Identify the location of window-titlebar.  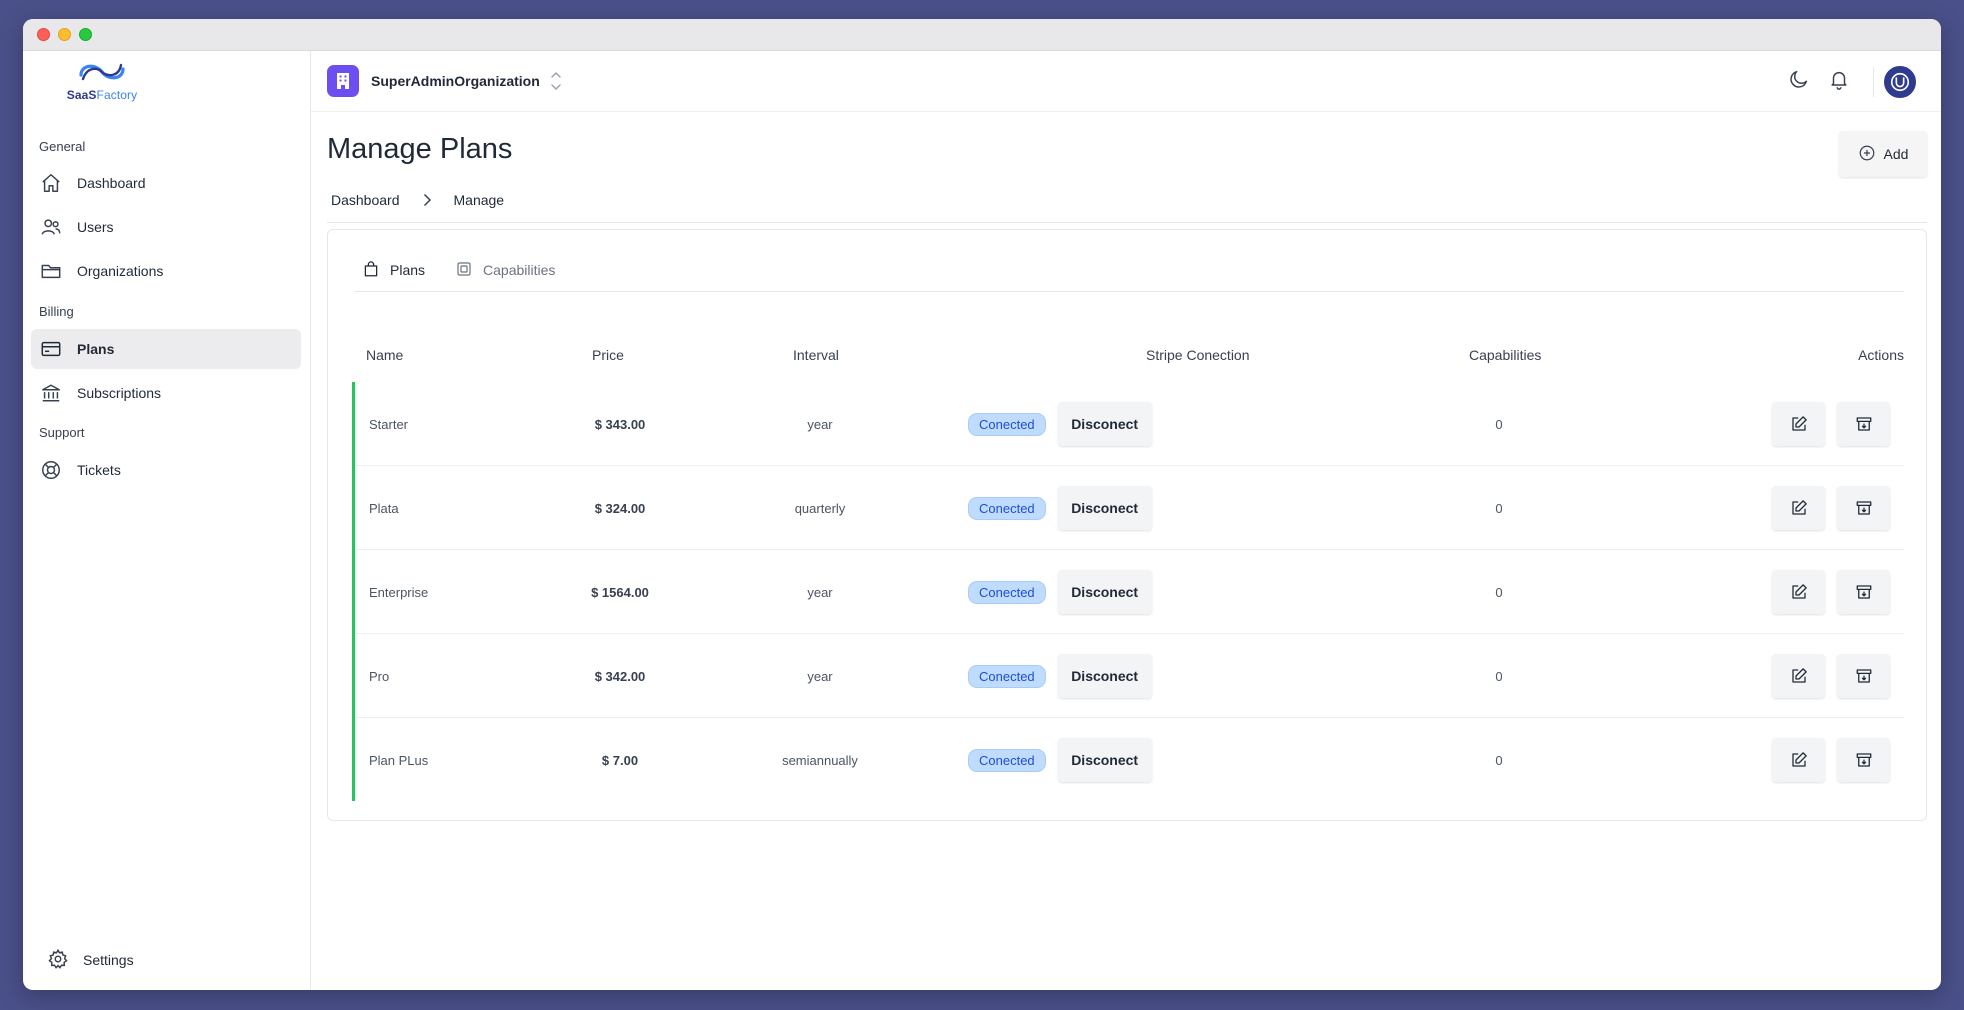
(982, 35).